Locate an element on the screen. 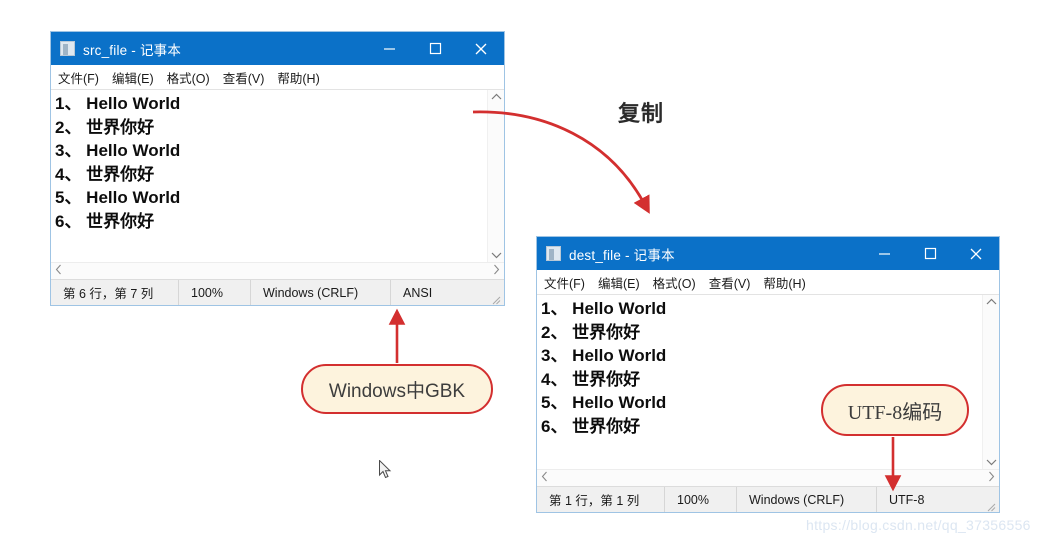 Image resolution: width=1059 pixels, height=543 pixels. text-line: 4、 世界你好 is located at coordinates (105, 174).